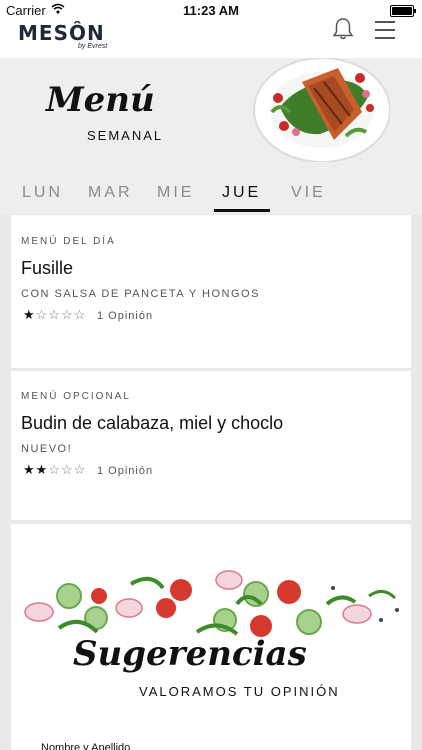 The width and height of the screenshot is (422, 750). Describe the element at coordinates (241, 193) in the screenshot. I see `tab-jue: JUE` at that location.